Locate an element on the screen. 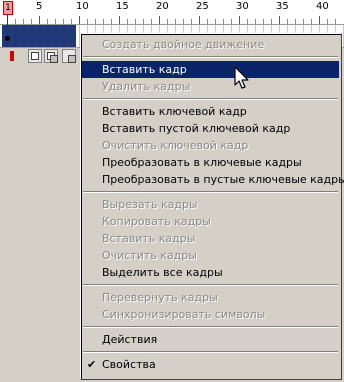 This screenshot has width=344, height=382. ruler-number: 30 is located at coordinates (242, 6).